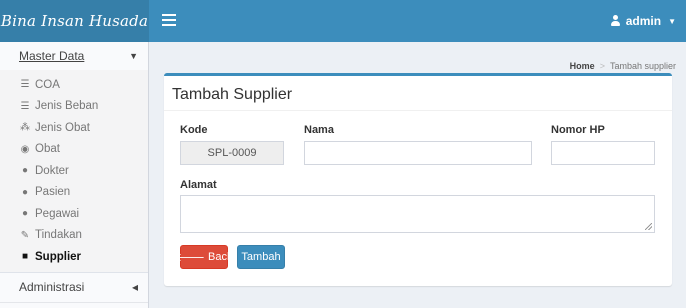  I want to click on alamat-textarea, so click(417, 214).